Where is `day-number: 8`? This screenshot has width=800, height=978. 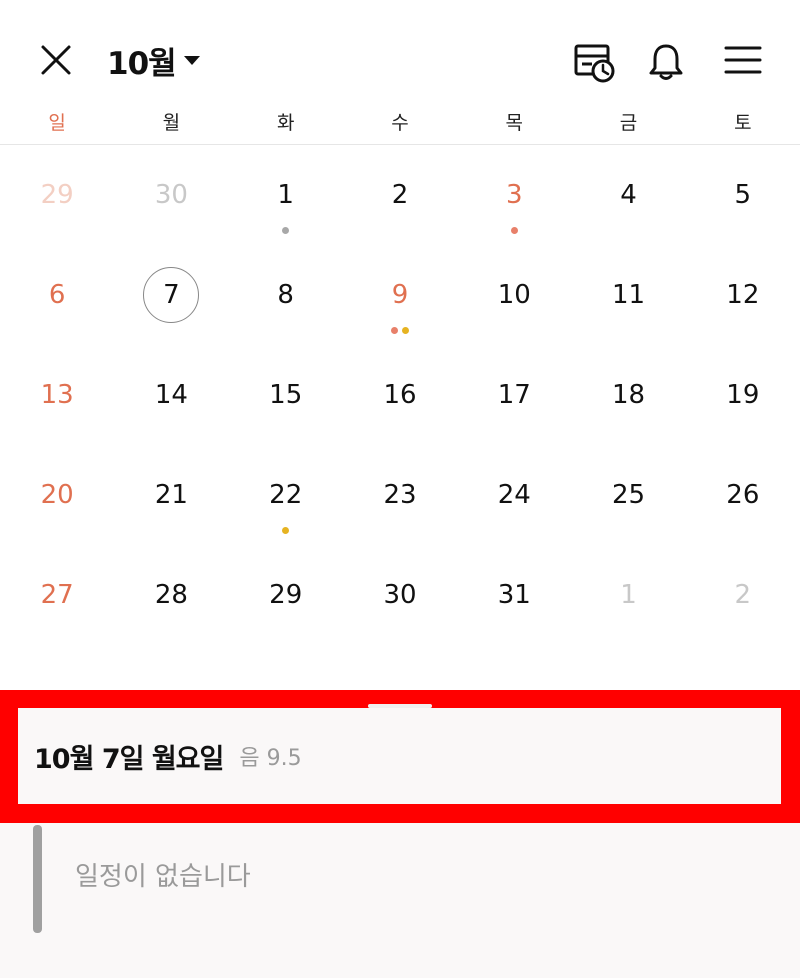
day-number: 8 is located at coordinates (285, 295).